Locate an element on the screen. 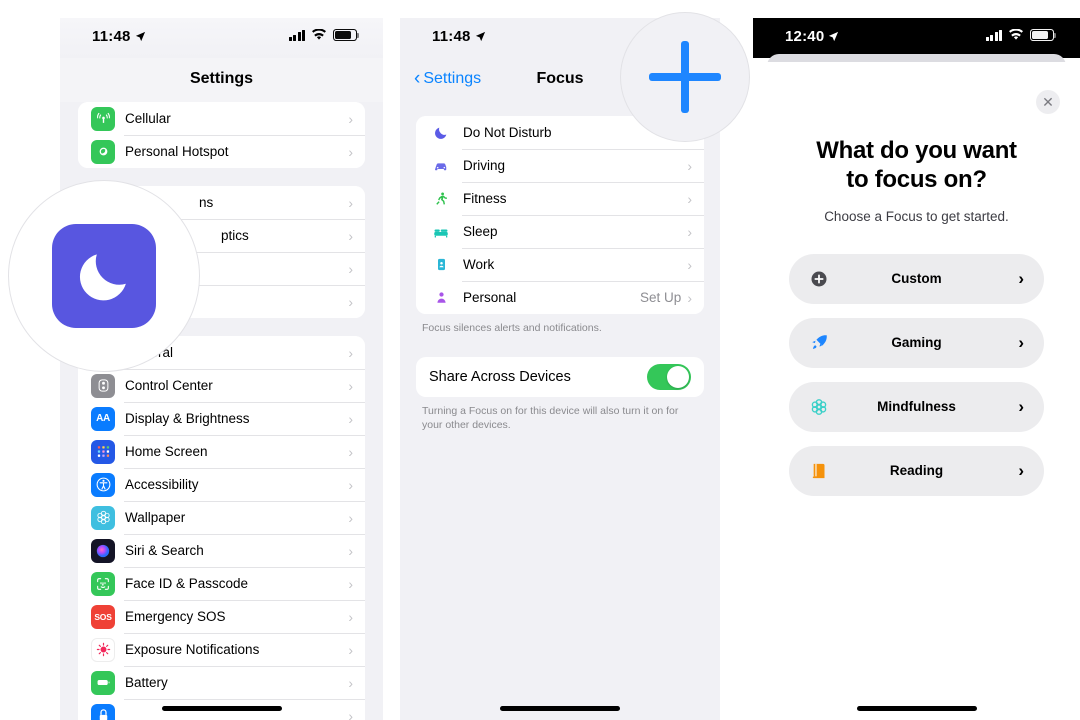  status-bar-indicators is located at coordinates (324, 35).